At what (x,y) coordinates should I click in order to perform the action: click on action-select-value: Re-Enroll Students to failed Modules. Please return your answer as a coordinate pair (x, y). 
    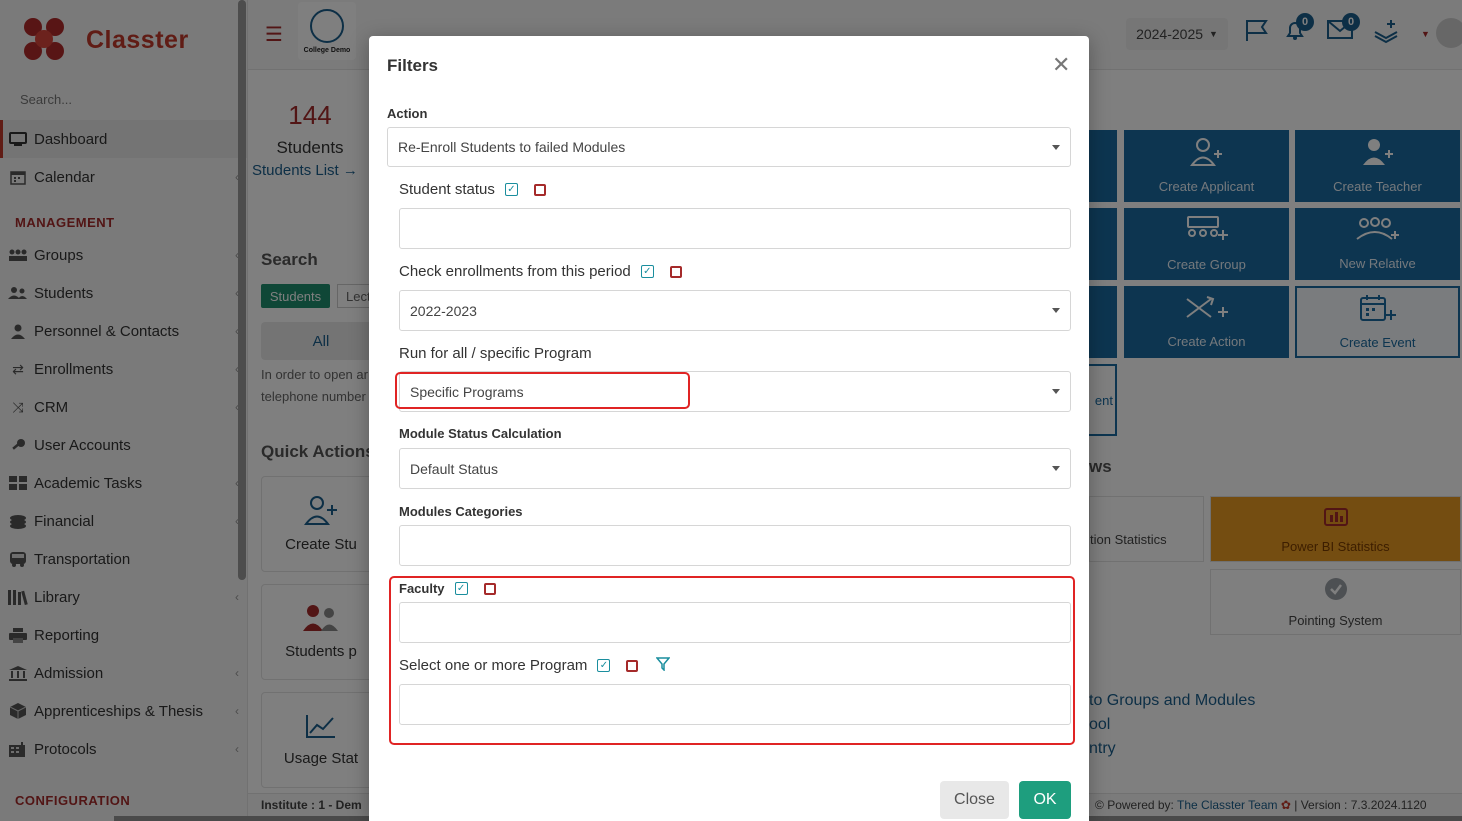
    Looking at the image, I should click on (512, 147).